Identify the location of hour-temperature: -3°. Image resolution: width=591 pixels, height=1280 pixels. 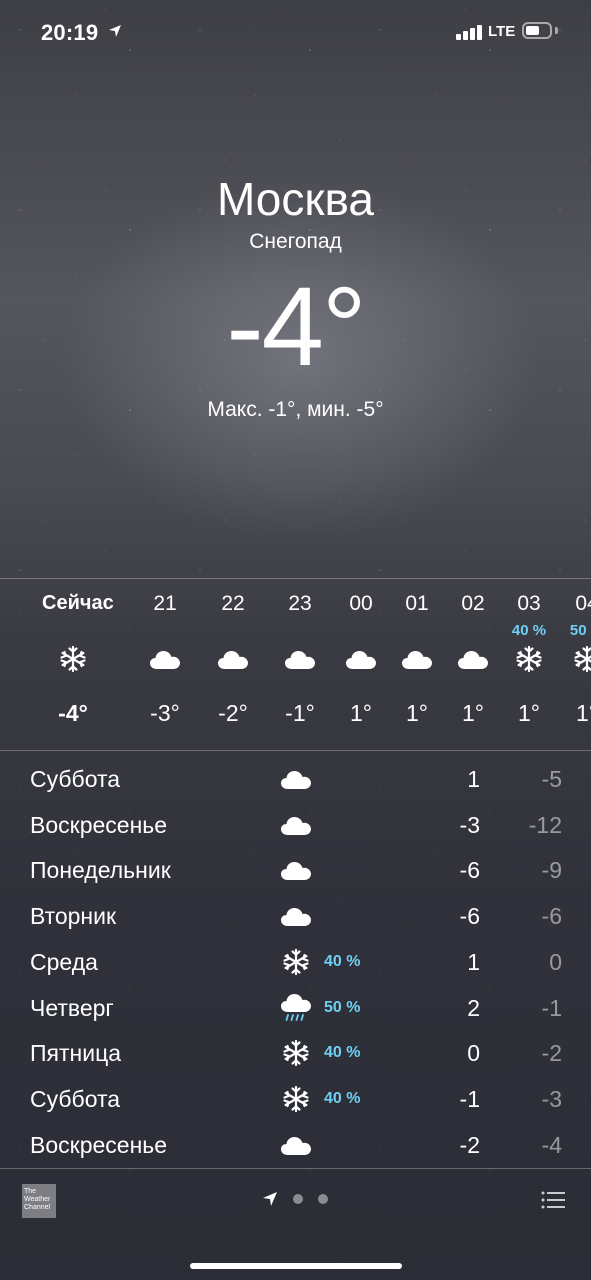
(165, 713).